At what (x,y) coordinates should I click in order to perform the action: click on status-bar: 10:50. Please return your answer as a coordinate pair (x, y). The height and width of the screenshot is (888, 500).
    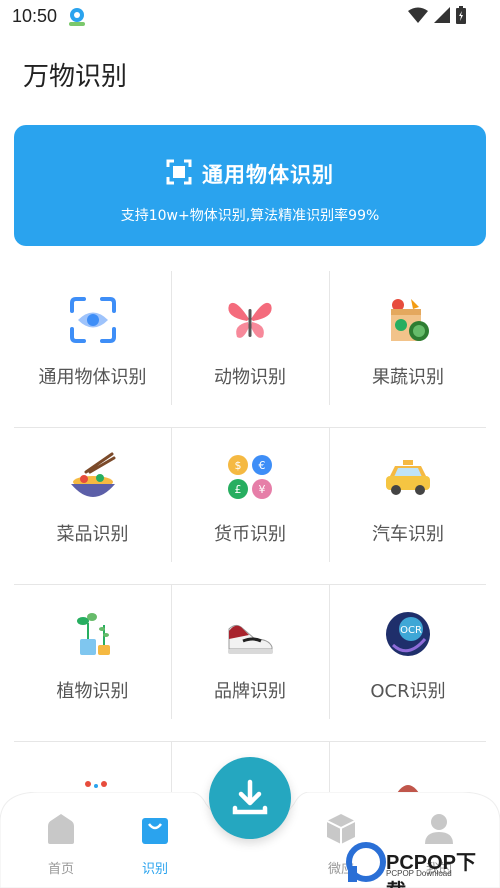
    Looking at the image, I should click on (250, 17).